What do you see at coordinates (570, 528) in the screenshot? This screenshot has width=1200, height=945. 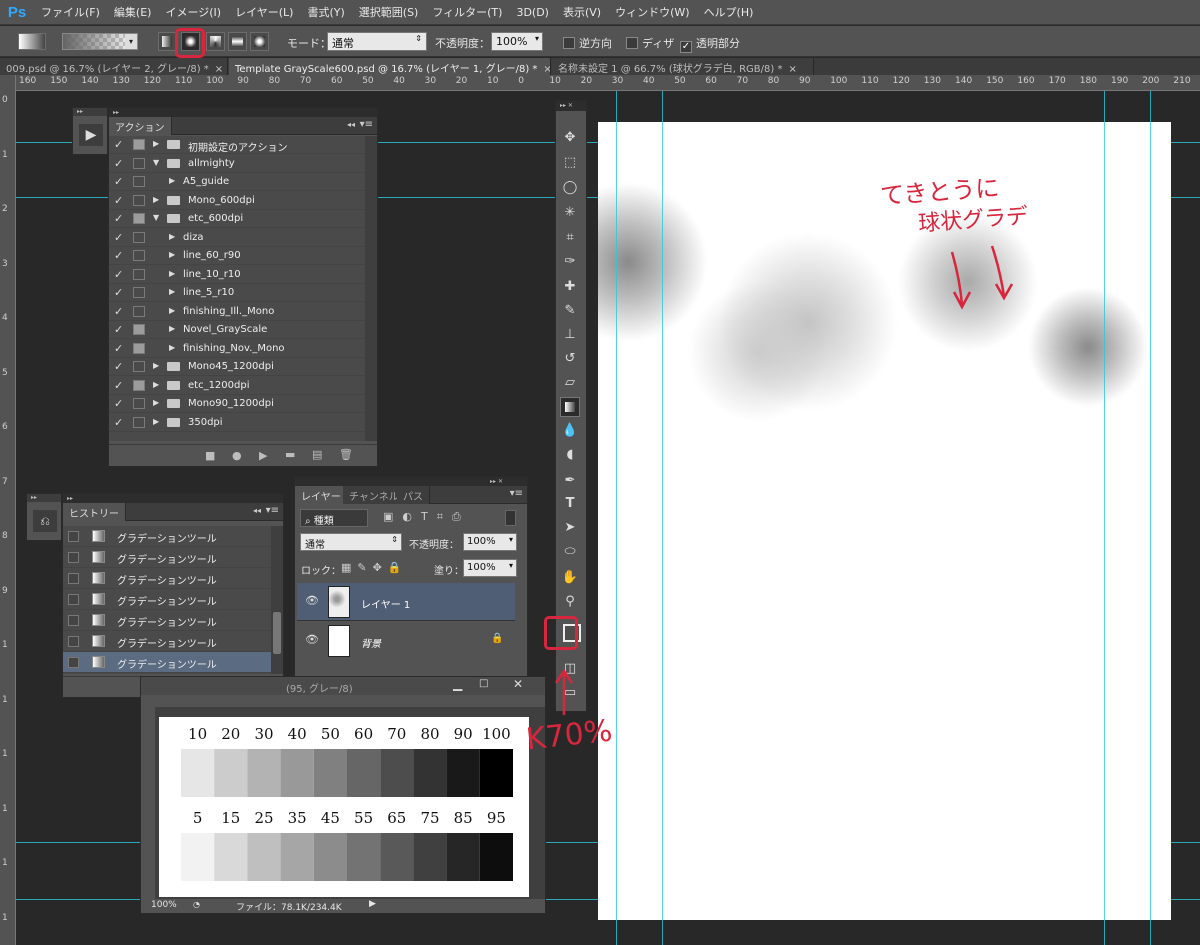 I see `path-selection-tool-icon: ➤` at bounding box center [570, 528].